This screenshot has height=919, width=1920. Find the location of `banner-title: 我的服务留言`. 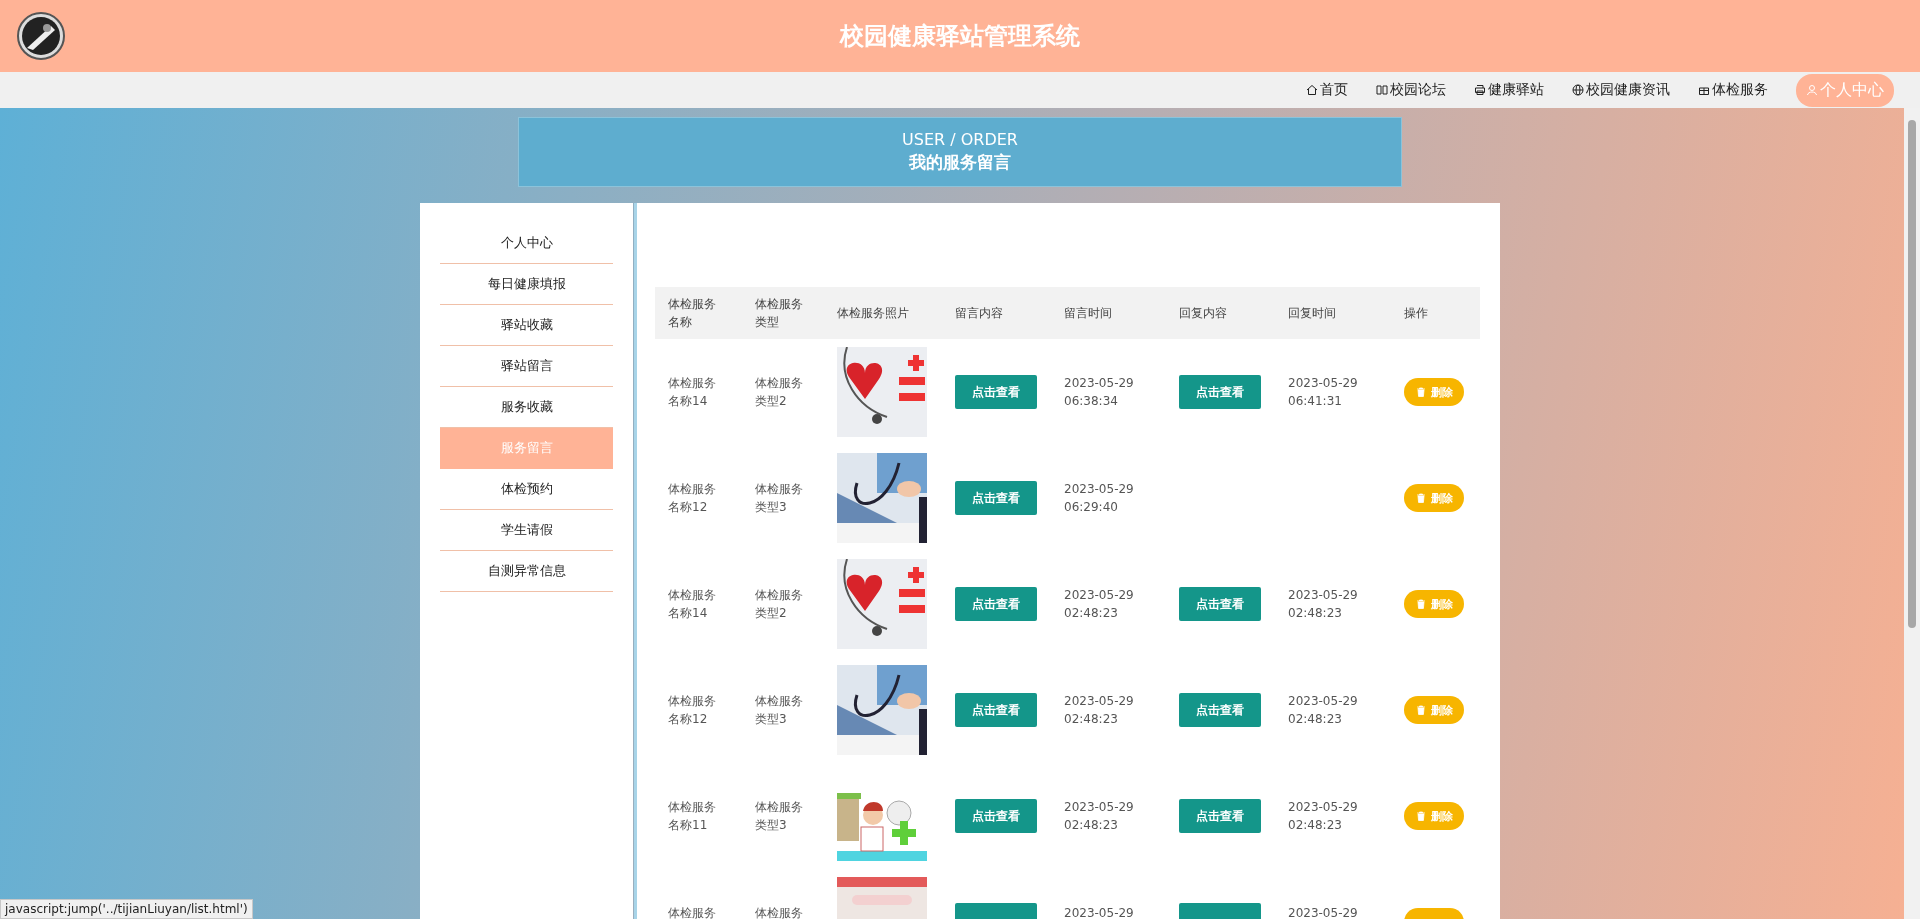

banner-title: 我的服务留言 is located at coordinates (960, 162).